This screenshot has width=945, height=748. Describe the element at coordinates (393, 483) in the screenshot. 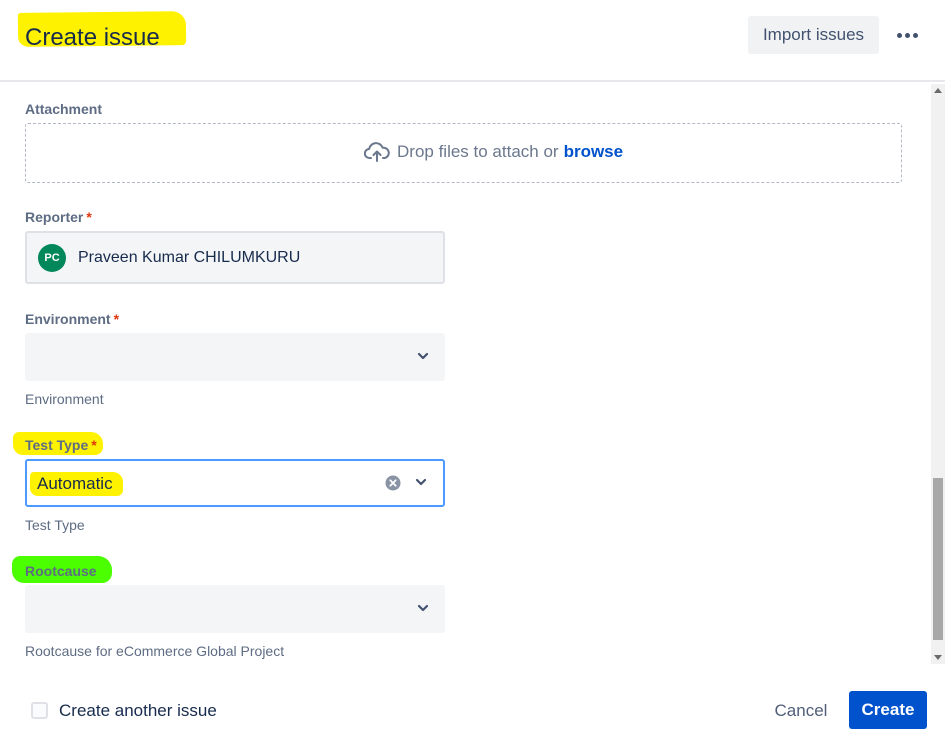

I see `clear-icon` at that location.